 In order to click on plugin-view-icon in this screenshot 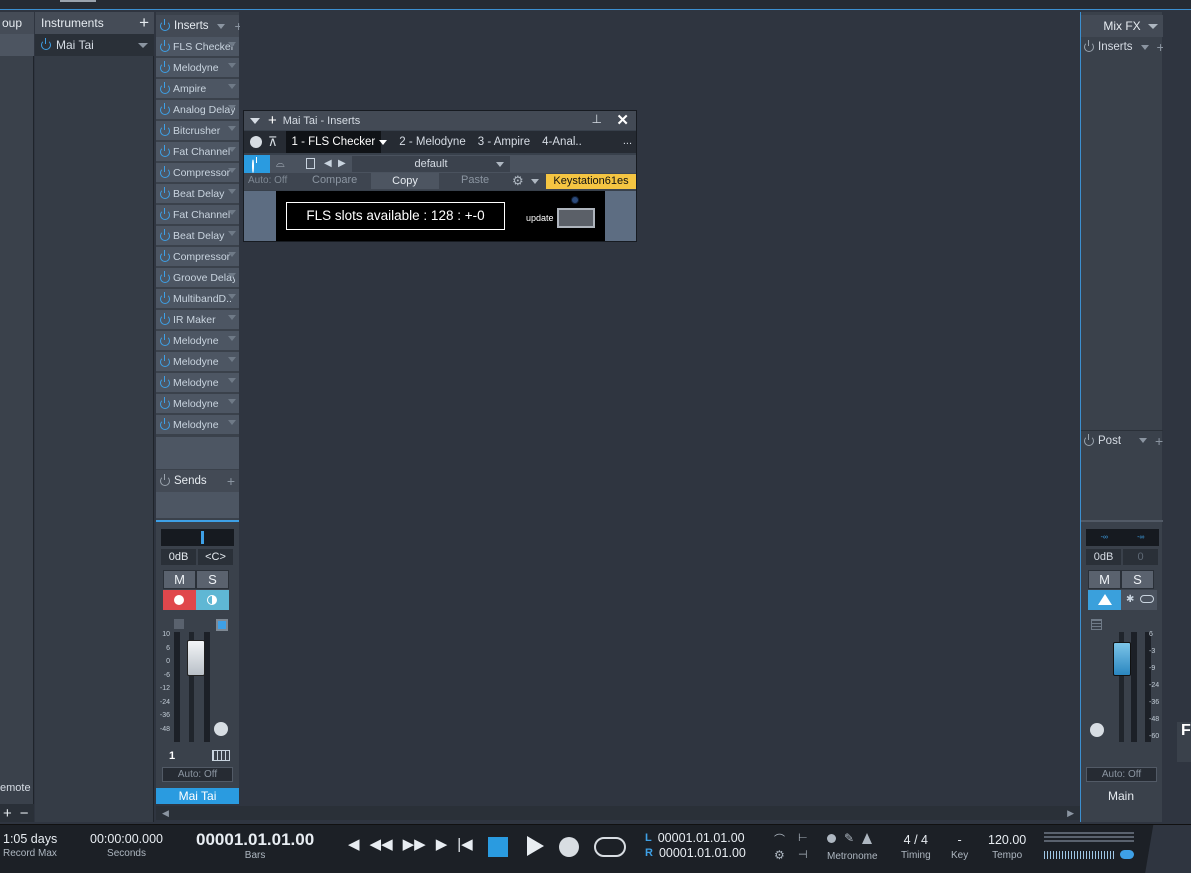, I will do `click(256, 142)`.